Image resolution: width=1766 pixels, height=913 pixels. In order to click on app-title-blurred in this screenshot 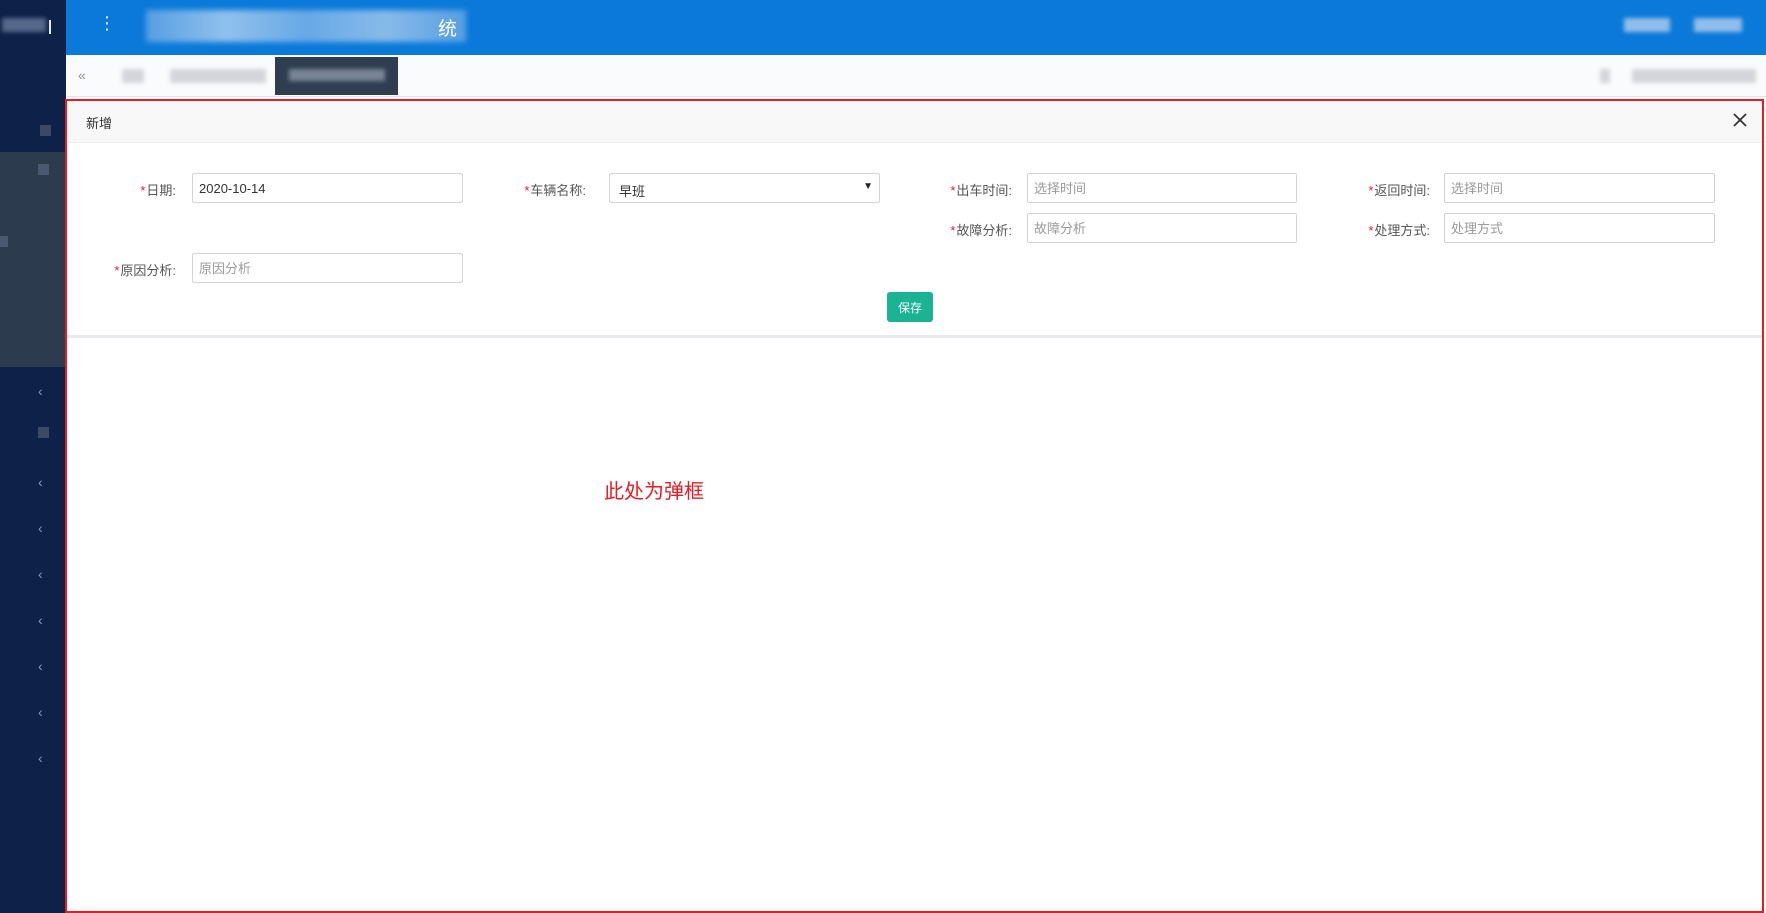, I will do `click(306, 26)`.